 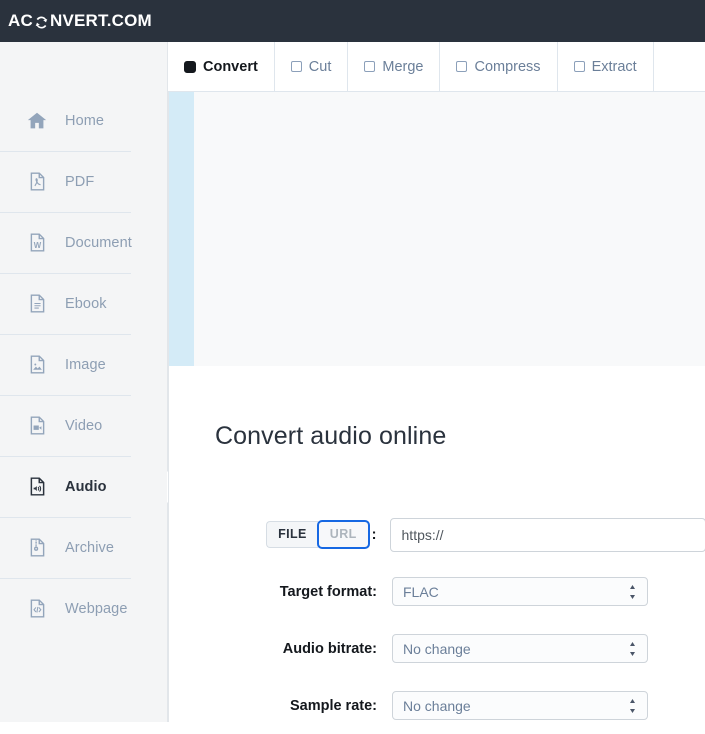 What do you see at coordinates (507, 66) in the screenshot?
I see `tab-label: Compress` at bounding box center [507, 66].